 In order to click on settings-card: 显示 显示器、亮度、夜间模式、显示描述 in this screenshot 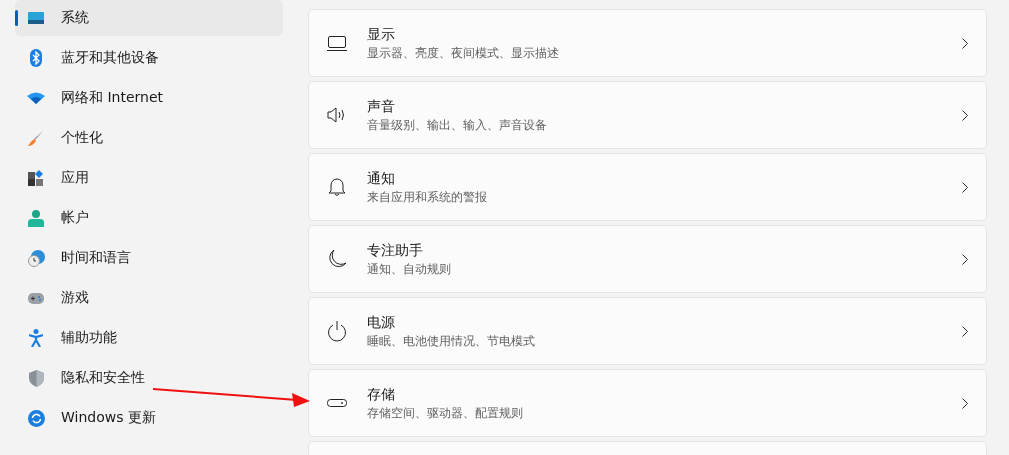, I will do `click(647, 43)`.